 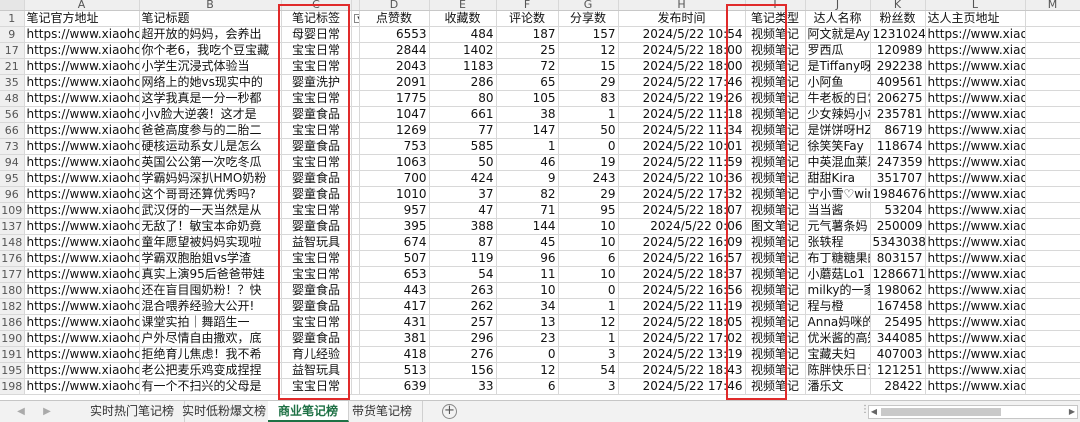 I want to click on cell-saves: 262, so click(x=463, y=306).